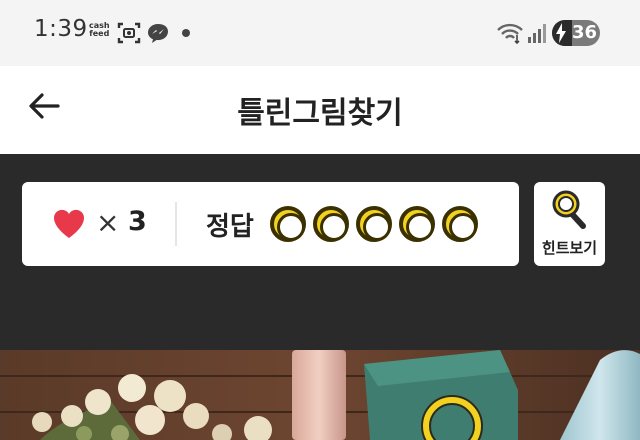  Describe the element at coordinates (158, 33) in the screenshot. I see `messenger-icon` at that location.